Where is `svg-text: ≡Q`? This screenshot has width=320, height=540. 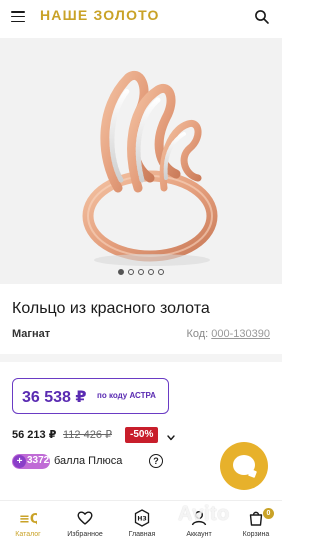
svg-text: ≡Q is located at coordinates (28, 519).